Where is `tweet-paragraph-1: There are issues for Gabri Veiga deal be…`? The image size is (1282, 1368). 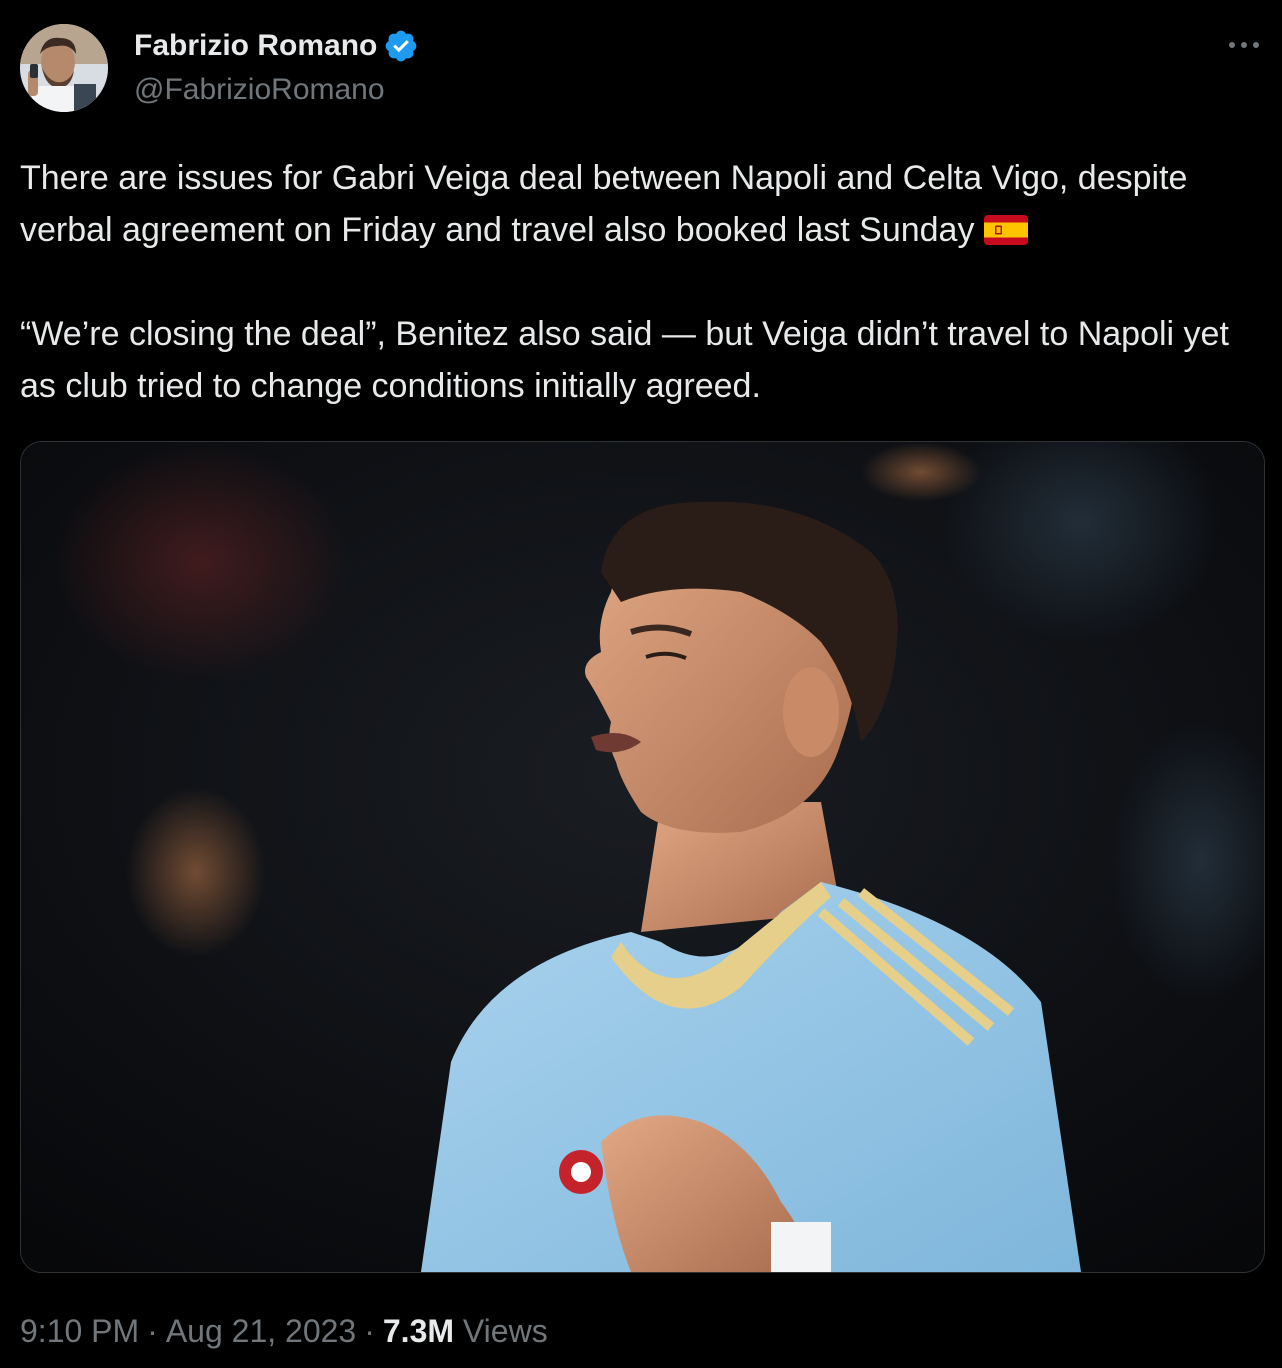
tweet-paragraph-1: There are issues for Gabri Veiga deal be… is located at coordinates (642, 204).